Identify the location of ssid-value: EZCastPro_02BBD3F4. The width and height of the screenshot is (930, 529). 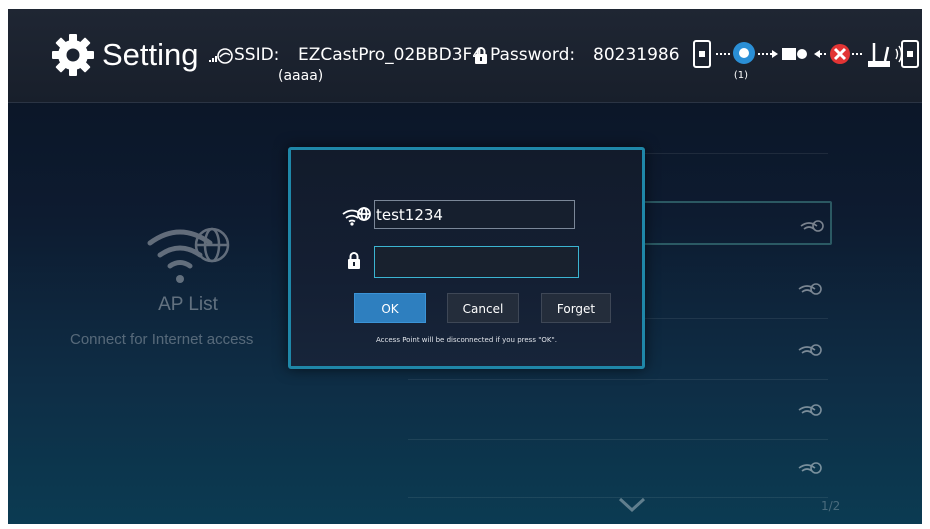
(391, 55).